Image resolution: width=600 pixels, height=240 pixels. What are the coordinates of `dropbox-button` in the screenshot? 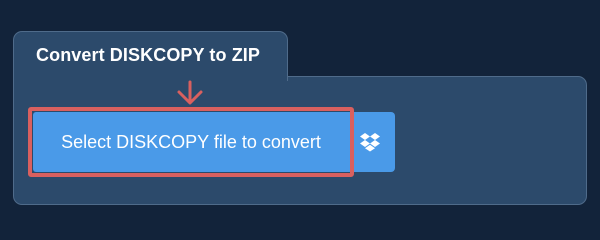 It's located at (369, 142).